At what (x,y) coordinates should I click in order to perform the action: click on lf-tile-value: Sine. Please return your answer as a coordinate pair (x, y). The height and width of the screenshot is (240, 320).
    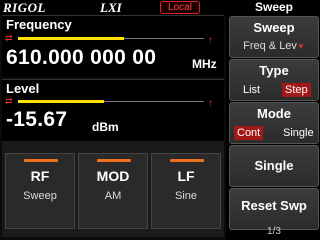
    Looking at the image, I should click on (186, 196).